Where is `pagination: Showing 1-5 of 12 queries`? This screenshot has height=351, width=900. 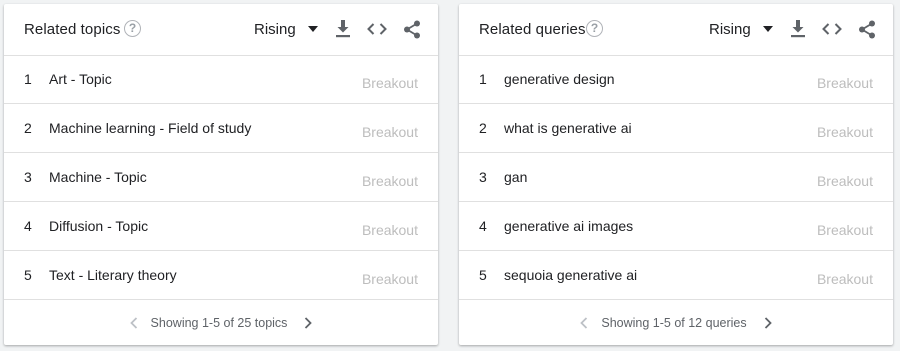 pagination: Showing 1-5 of 12 queries is located at coordinates (676, 323).